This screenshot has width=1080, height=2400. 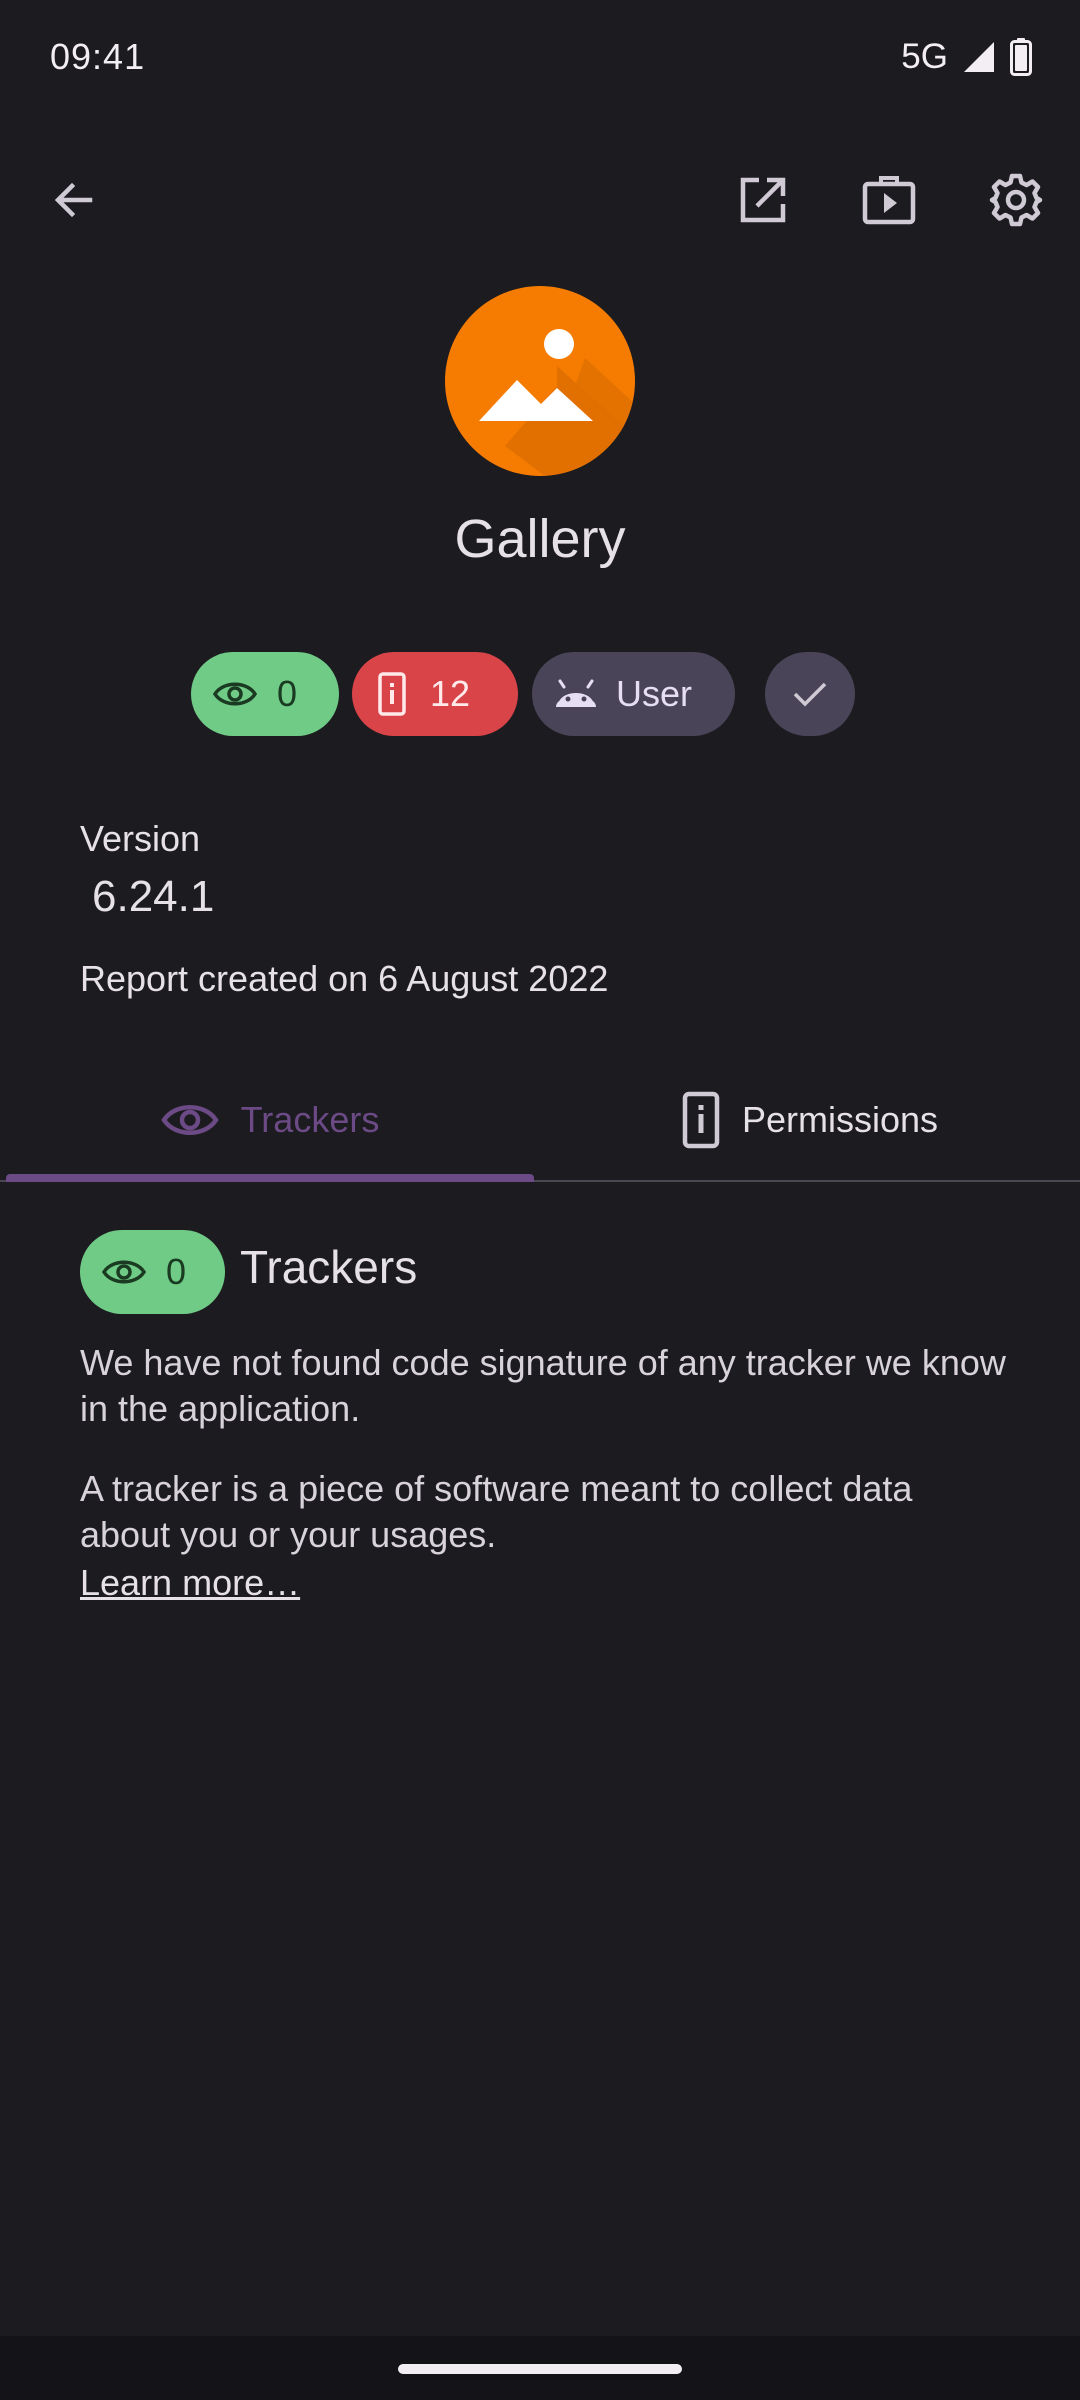 I want to click on app-type-chip: User, so click(x=633, y=694).